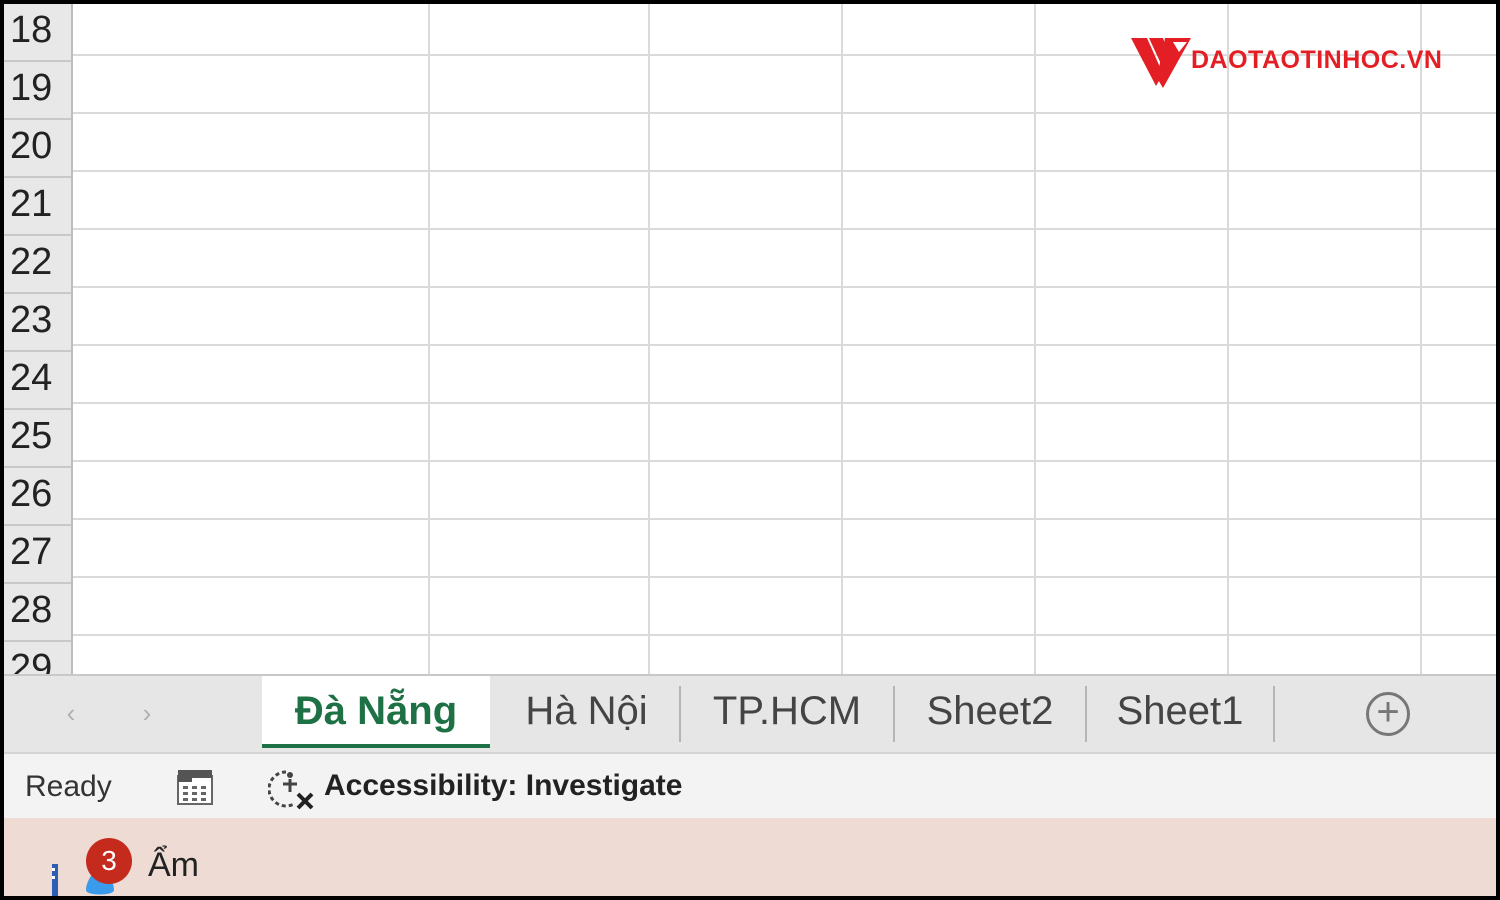 The width and height of the screenshot is (1500, 900). What do you see at coordinates (37, 497) in the screenshot?
I see `row-header-26: 26` at bounding box center [37, 497].